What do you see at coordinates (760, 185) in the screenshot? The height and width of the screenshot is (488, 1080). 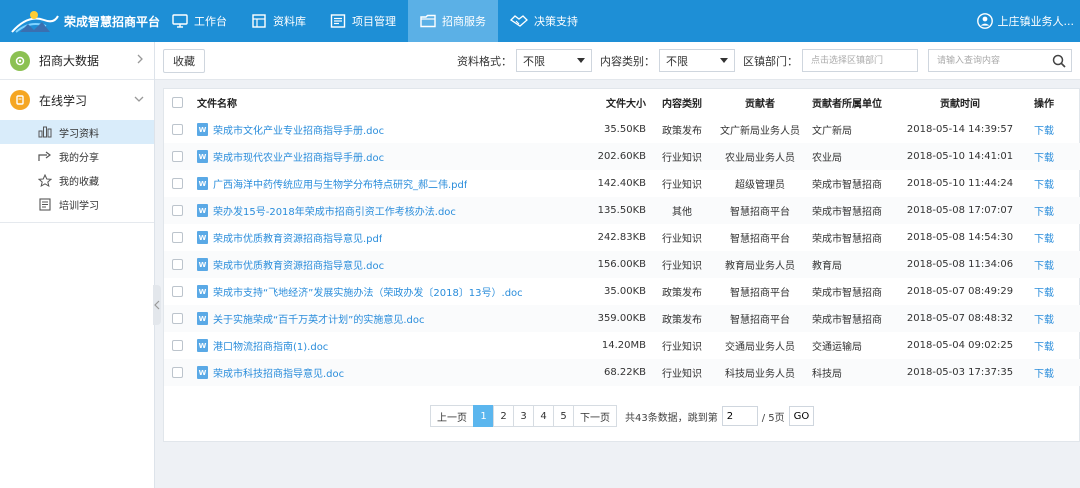 I see `contributor: 超级管理员` at bounding box center [760, 185].